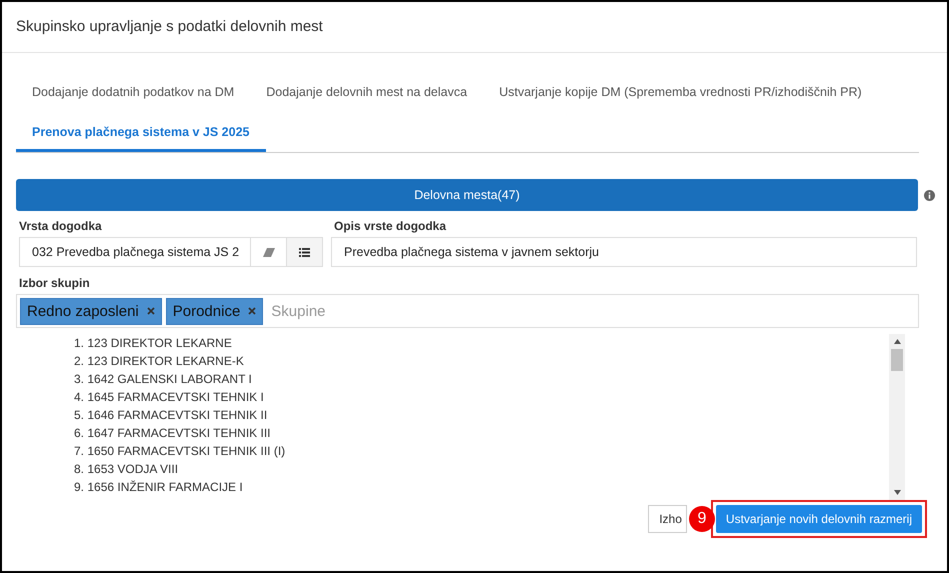 This screenshot has width=949, height=573. I want to click on step-badge: 9, so click(701, 519).